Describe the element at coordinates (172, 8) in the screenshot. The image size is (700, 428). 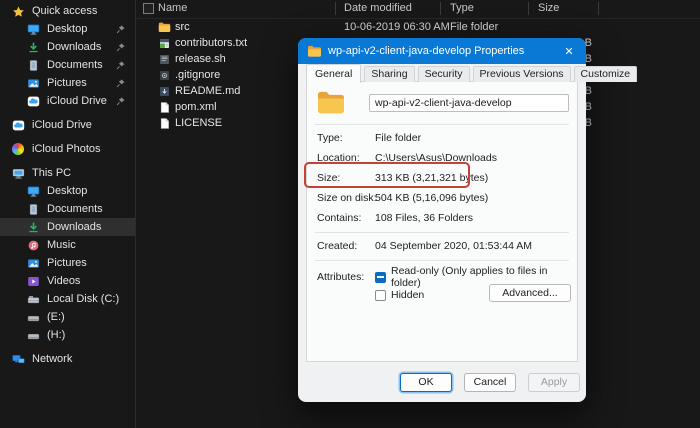
I see `column-header-name: Name` at that location.